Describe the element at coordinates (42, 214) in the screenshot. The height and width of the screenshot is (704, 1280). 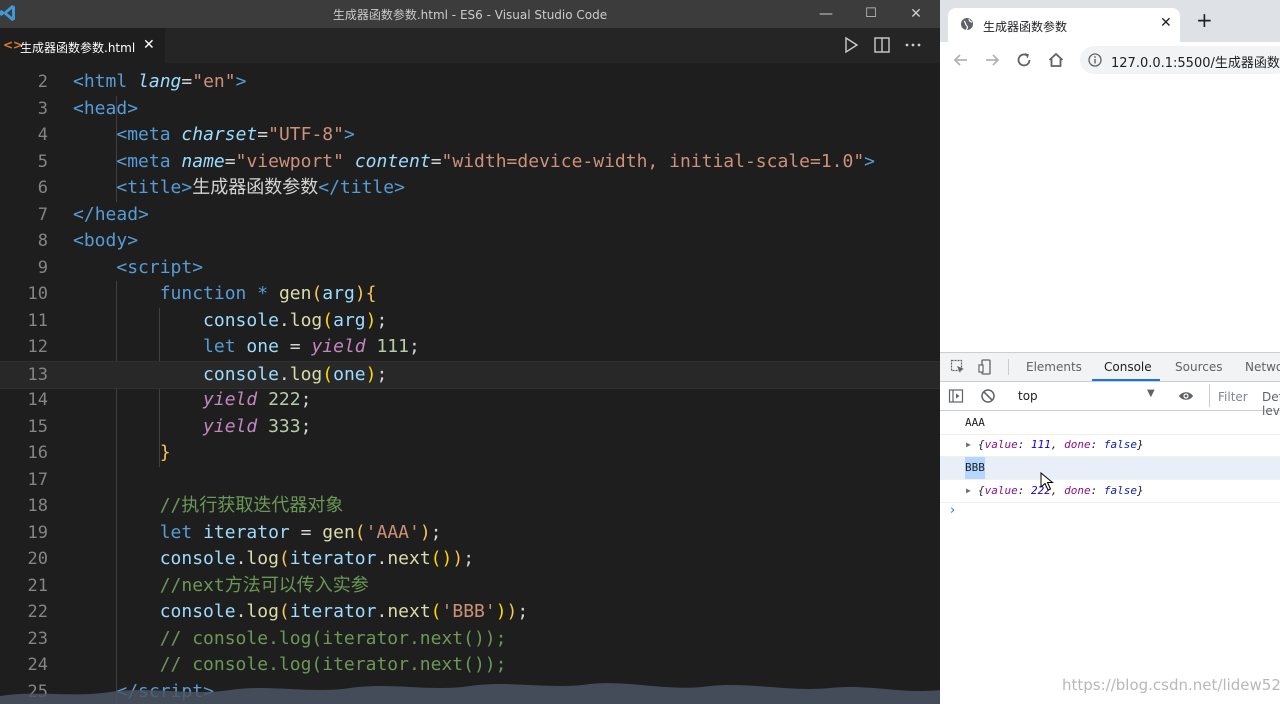
I see `line-number: 7` at that location.